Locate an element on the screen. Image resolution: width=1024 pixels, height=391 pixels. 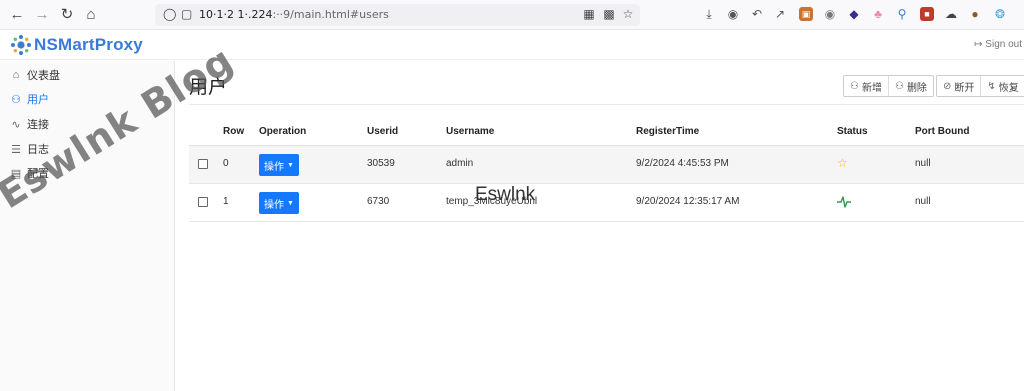
bookmark-star-icon: ☆ is located at coordinates (628, 14).